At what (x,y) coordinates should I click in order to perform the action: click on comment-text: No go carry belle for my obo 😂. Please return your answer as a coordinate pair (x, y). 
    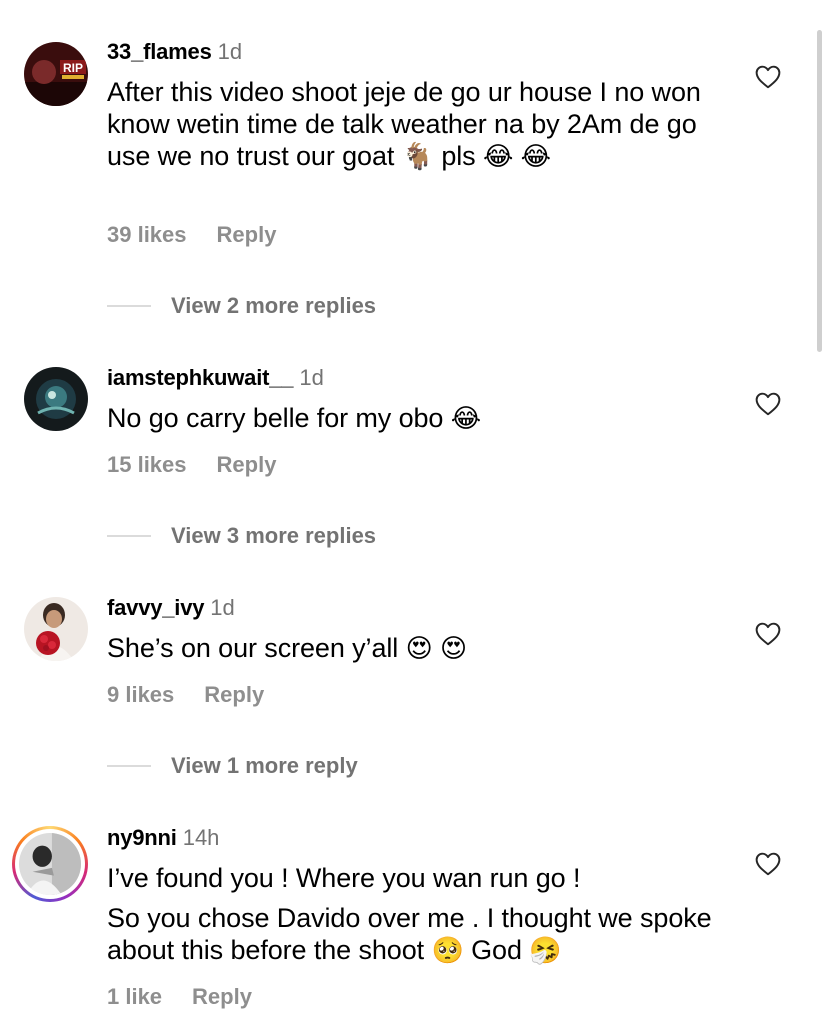
    Looking at the image, I should click on (417, 418).